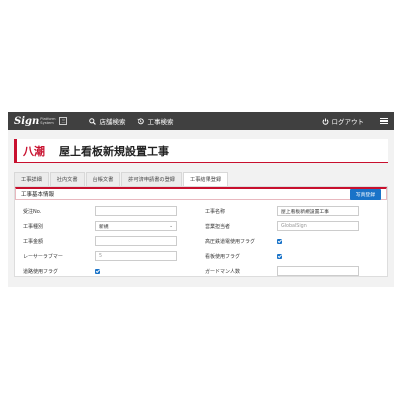 The height and width of the screenshot is (400, 400). I want to click on order-no-field, so click(136, 211).